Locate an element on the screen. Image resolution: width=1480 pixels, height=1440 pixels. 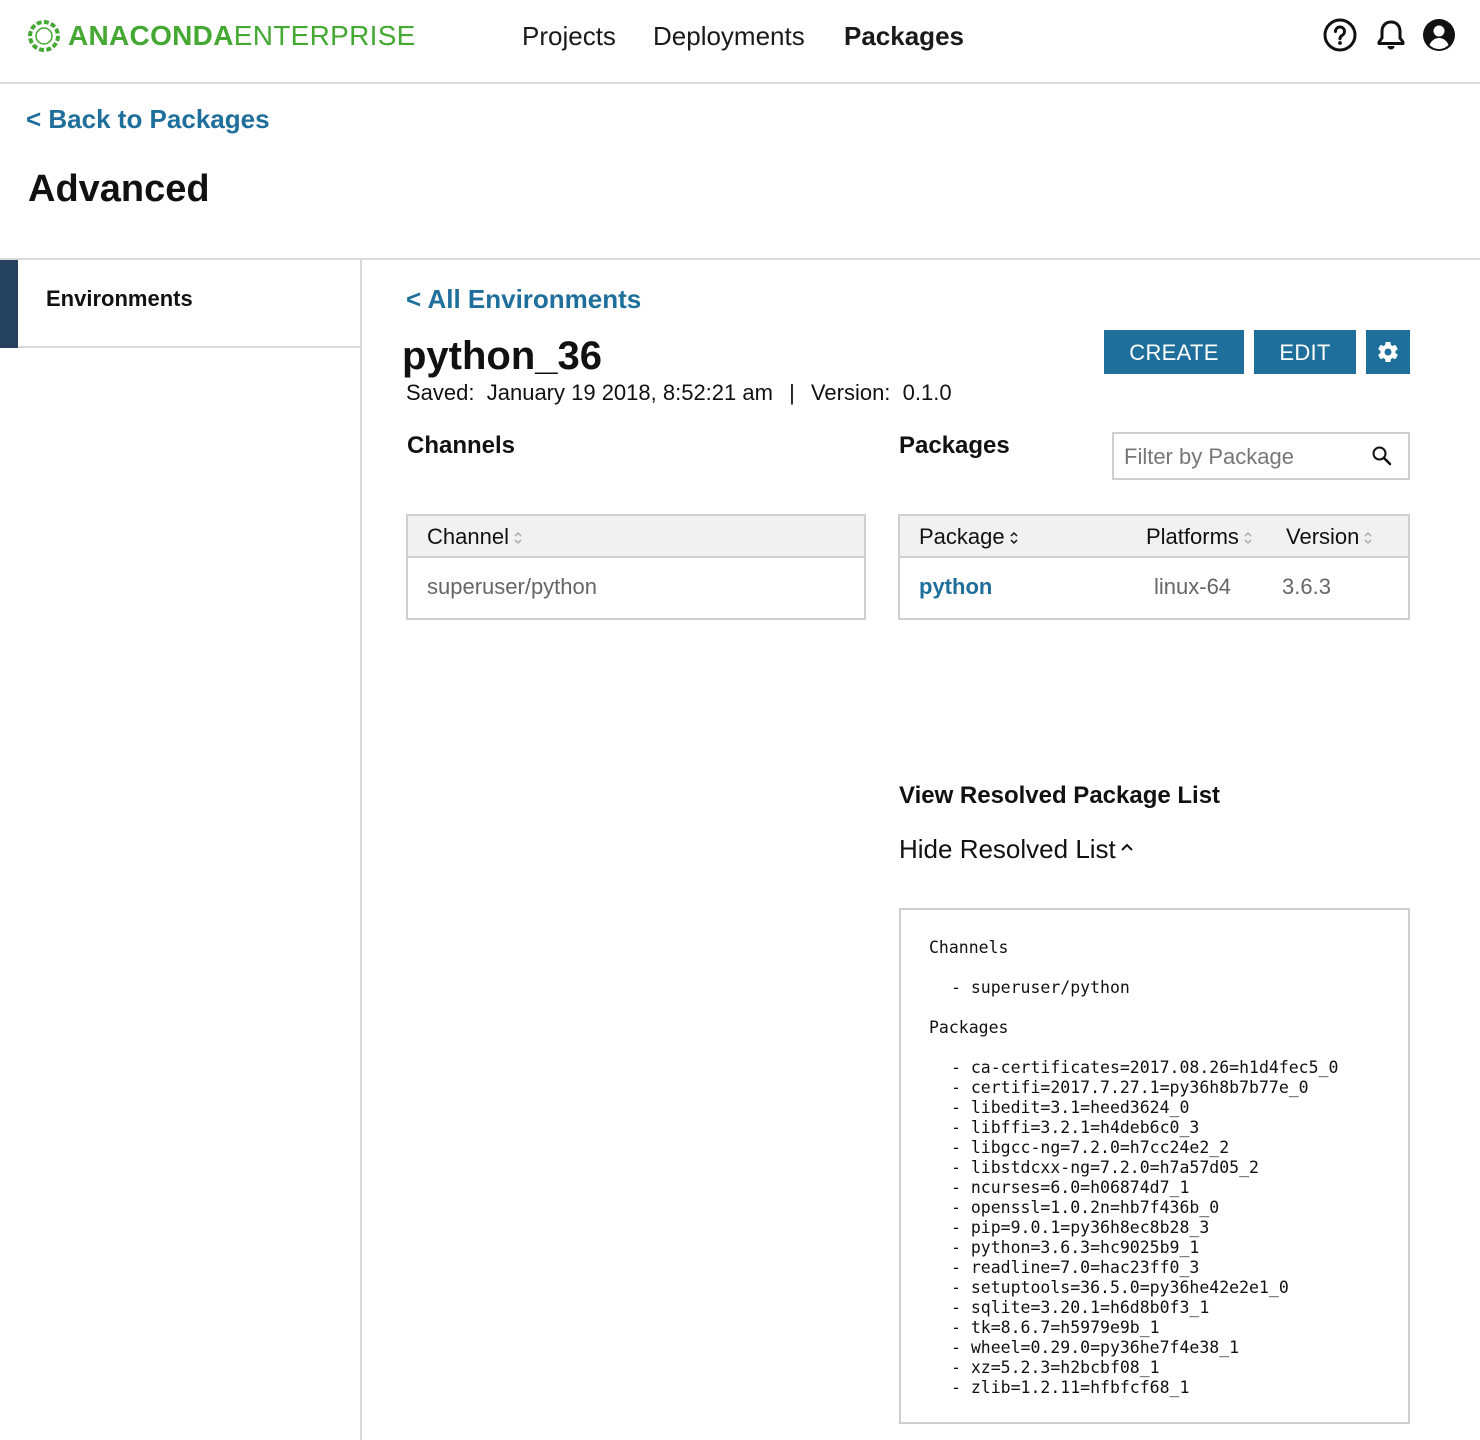
filter-package-input is located at coordinates (1244, 457).